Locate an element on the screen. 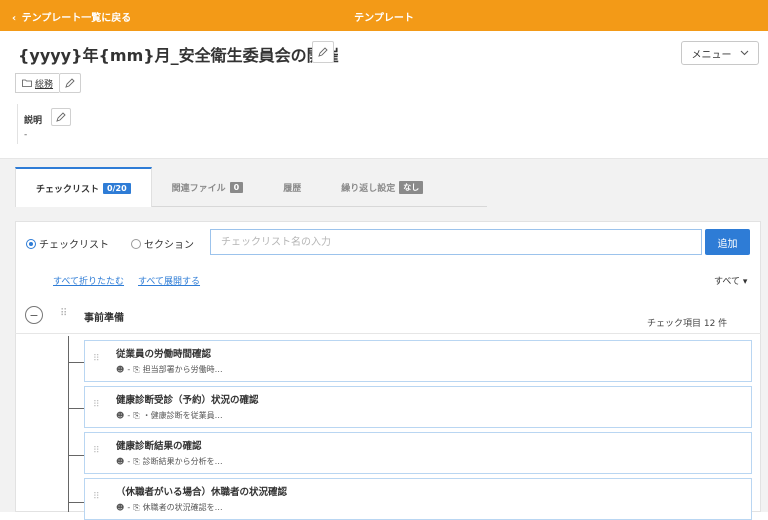 Image resolution: width=768 pixels, height=520 pixels. caret-down-icon: ▾ is located at coordinates (745, 282).